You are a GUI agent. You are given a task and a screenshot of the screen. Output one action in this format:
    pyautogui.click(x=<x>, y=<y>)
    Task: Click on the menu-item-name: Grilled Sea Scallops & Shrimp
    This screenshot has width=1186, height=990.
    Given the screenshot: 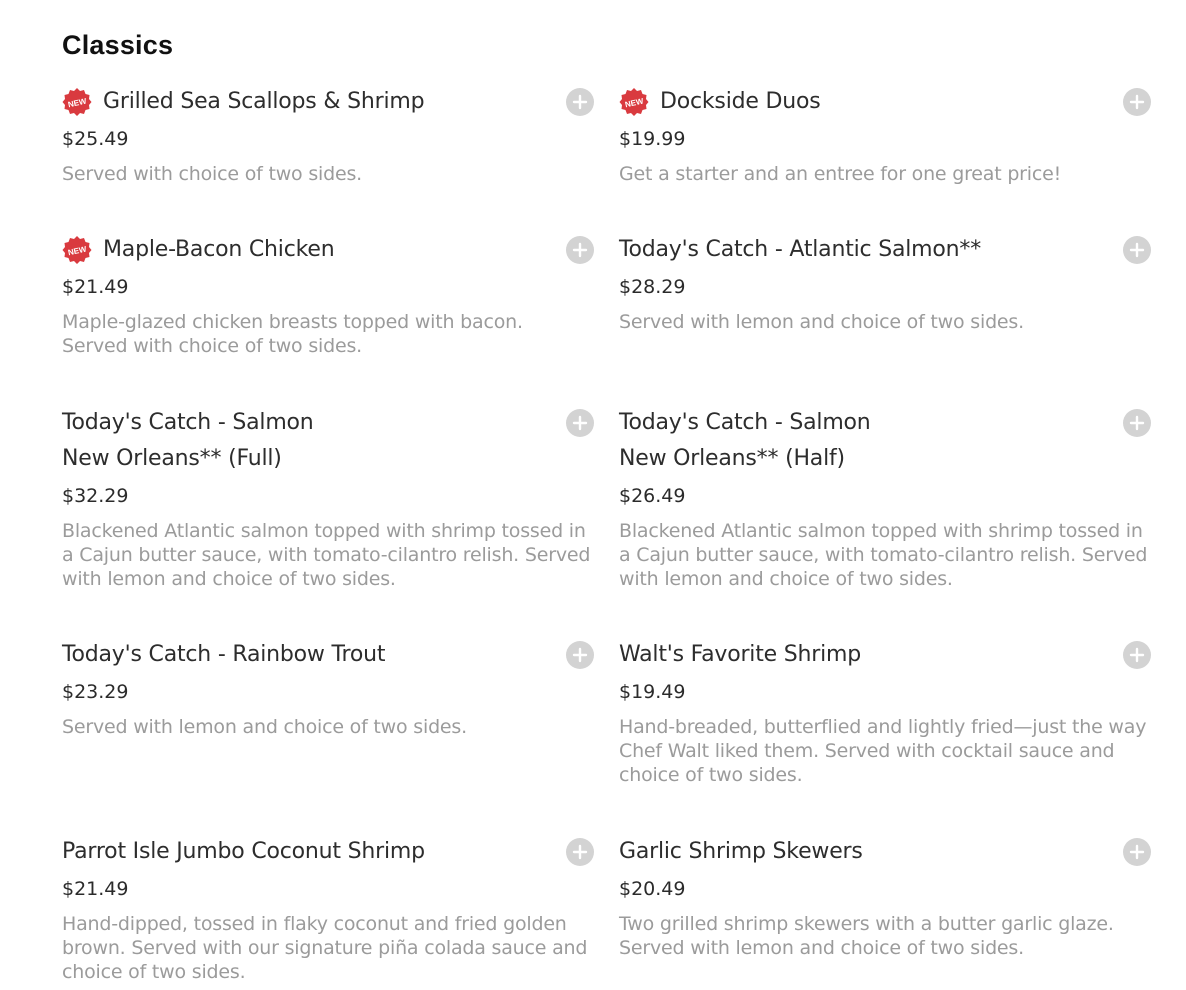 What is the action you would take?
    pyautogui.click(x=264, y=101)
    